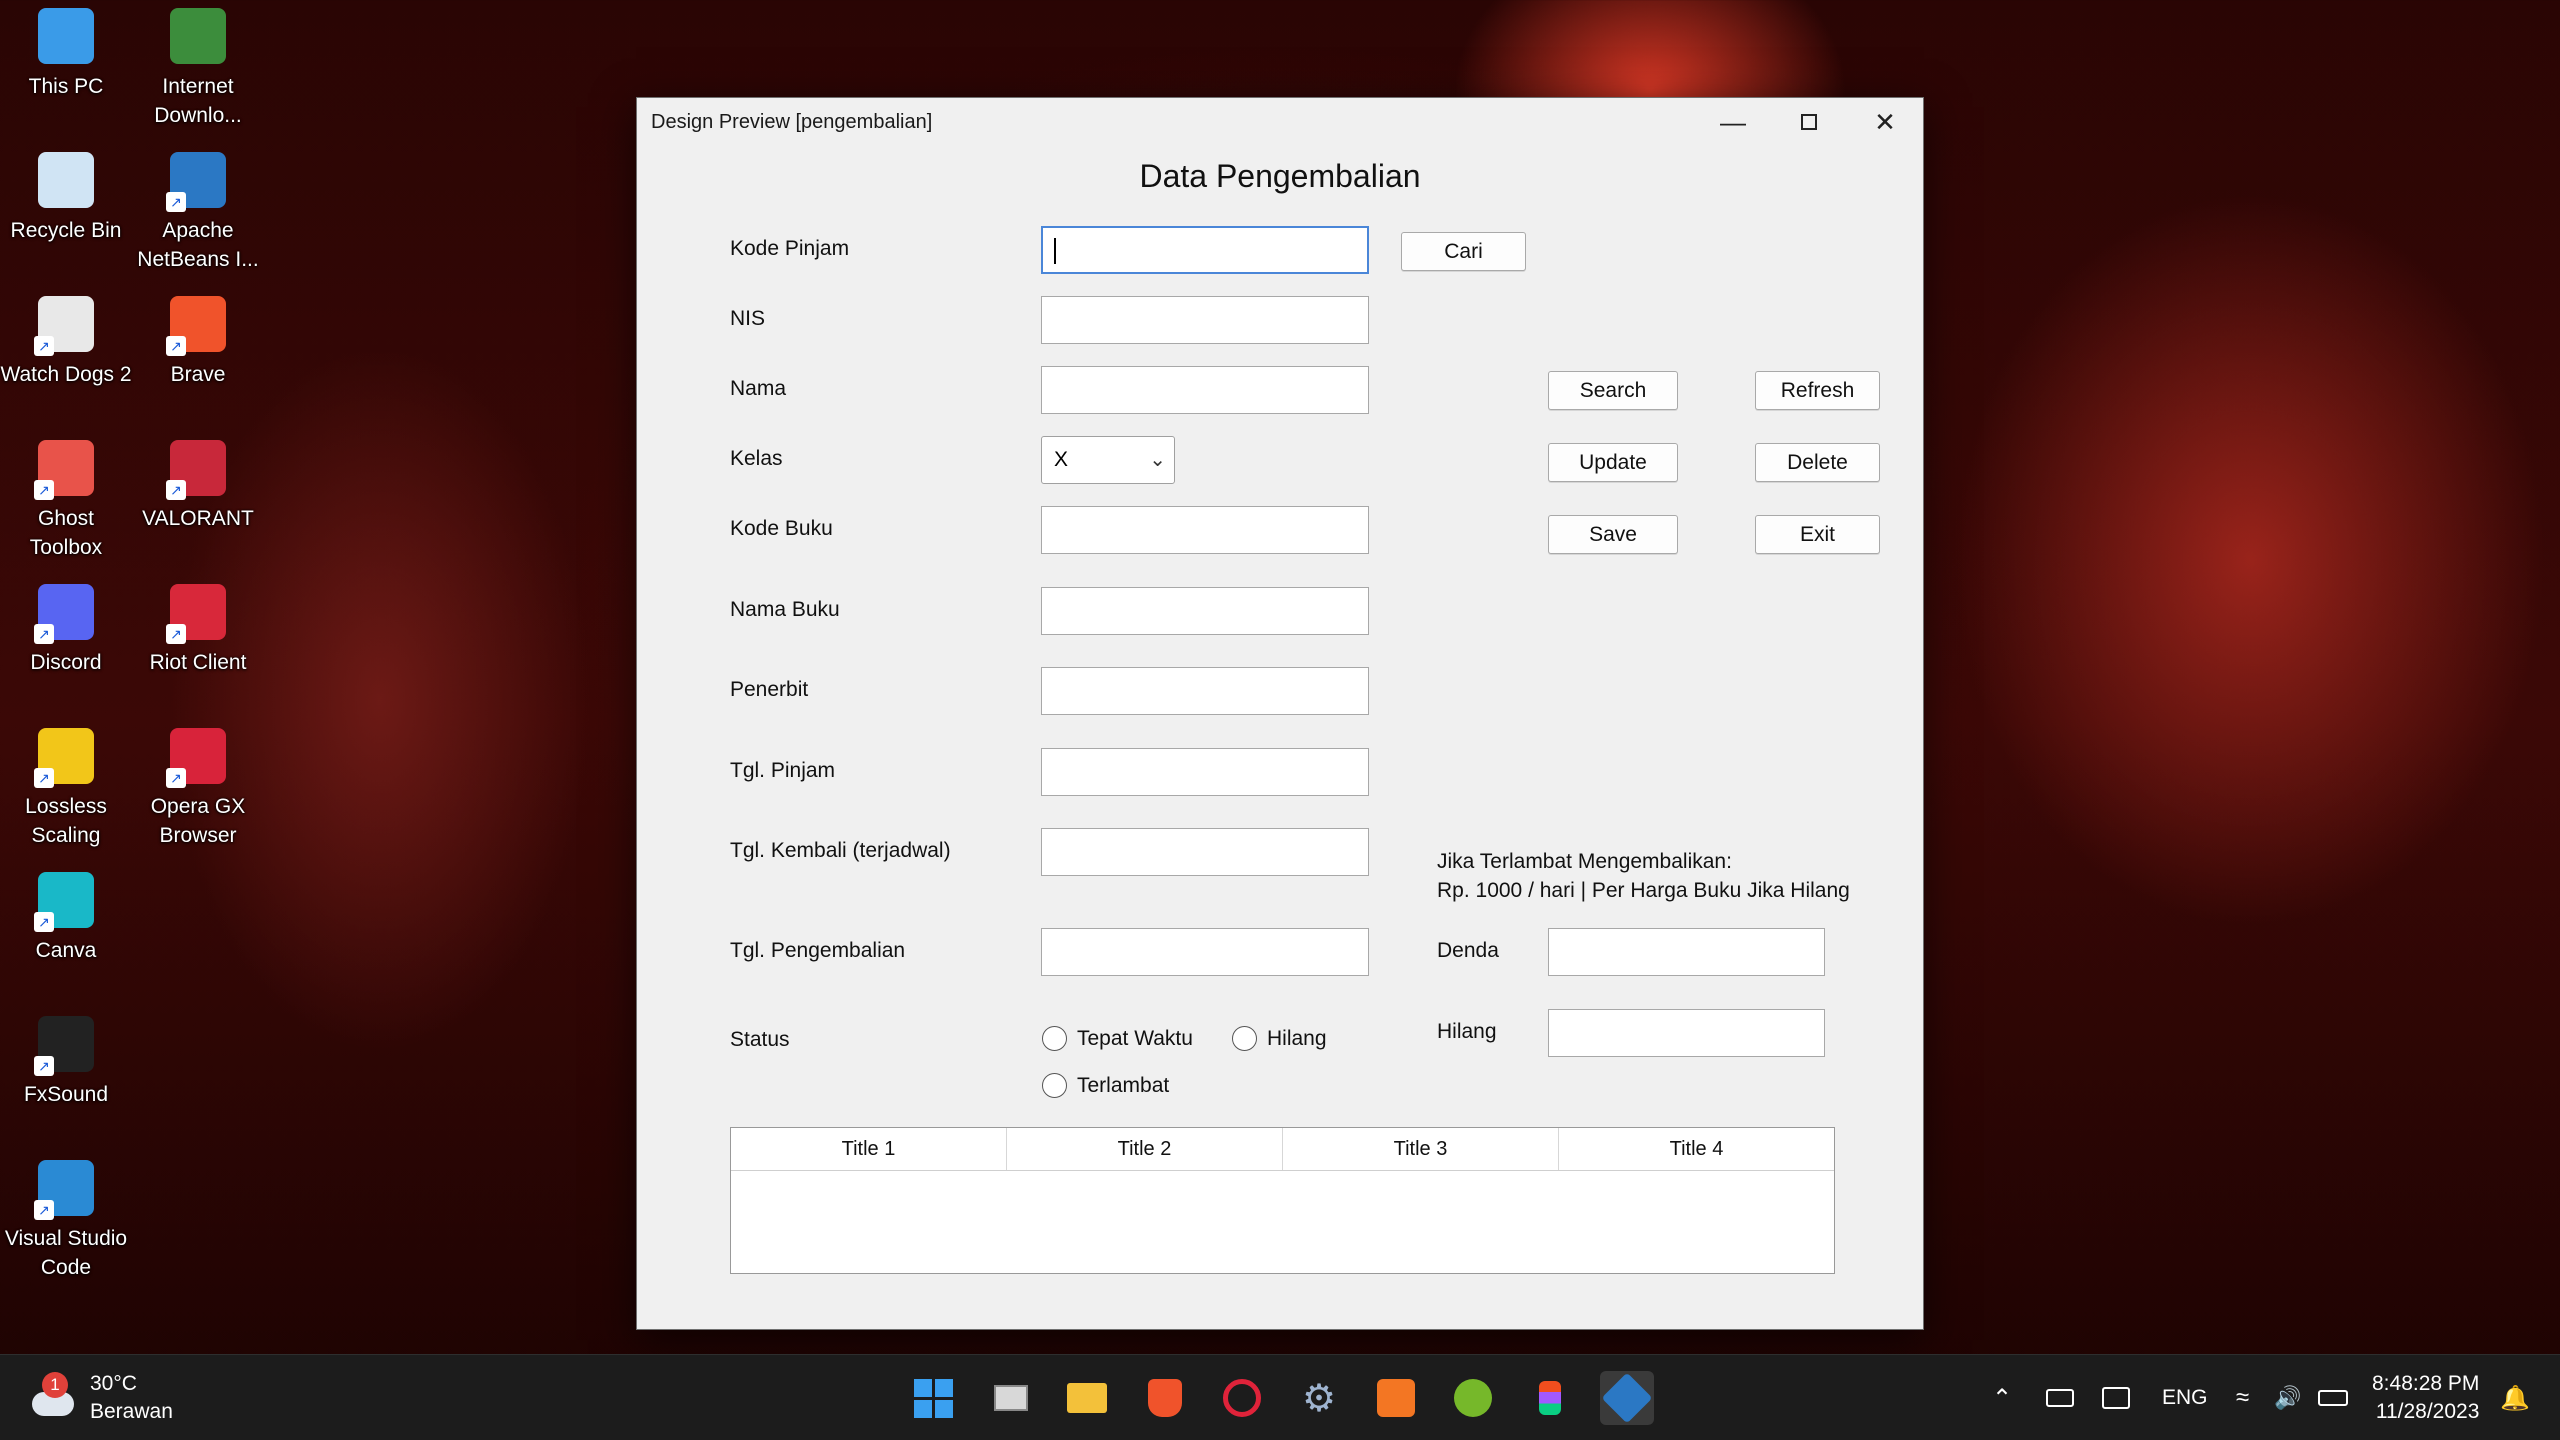 This screenshot has width=2560, height=1440. I want to click on radio-tepat-waktu: Tepat Waktu, so click(1117, 1038).